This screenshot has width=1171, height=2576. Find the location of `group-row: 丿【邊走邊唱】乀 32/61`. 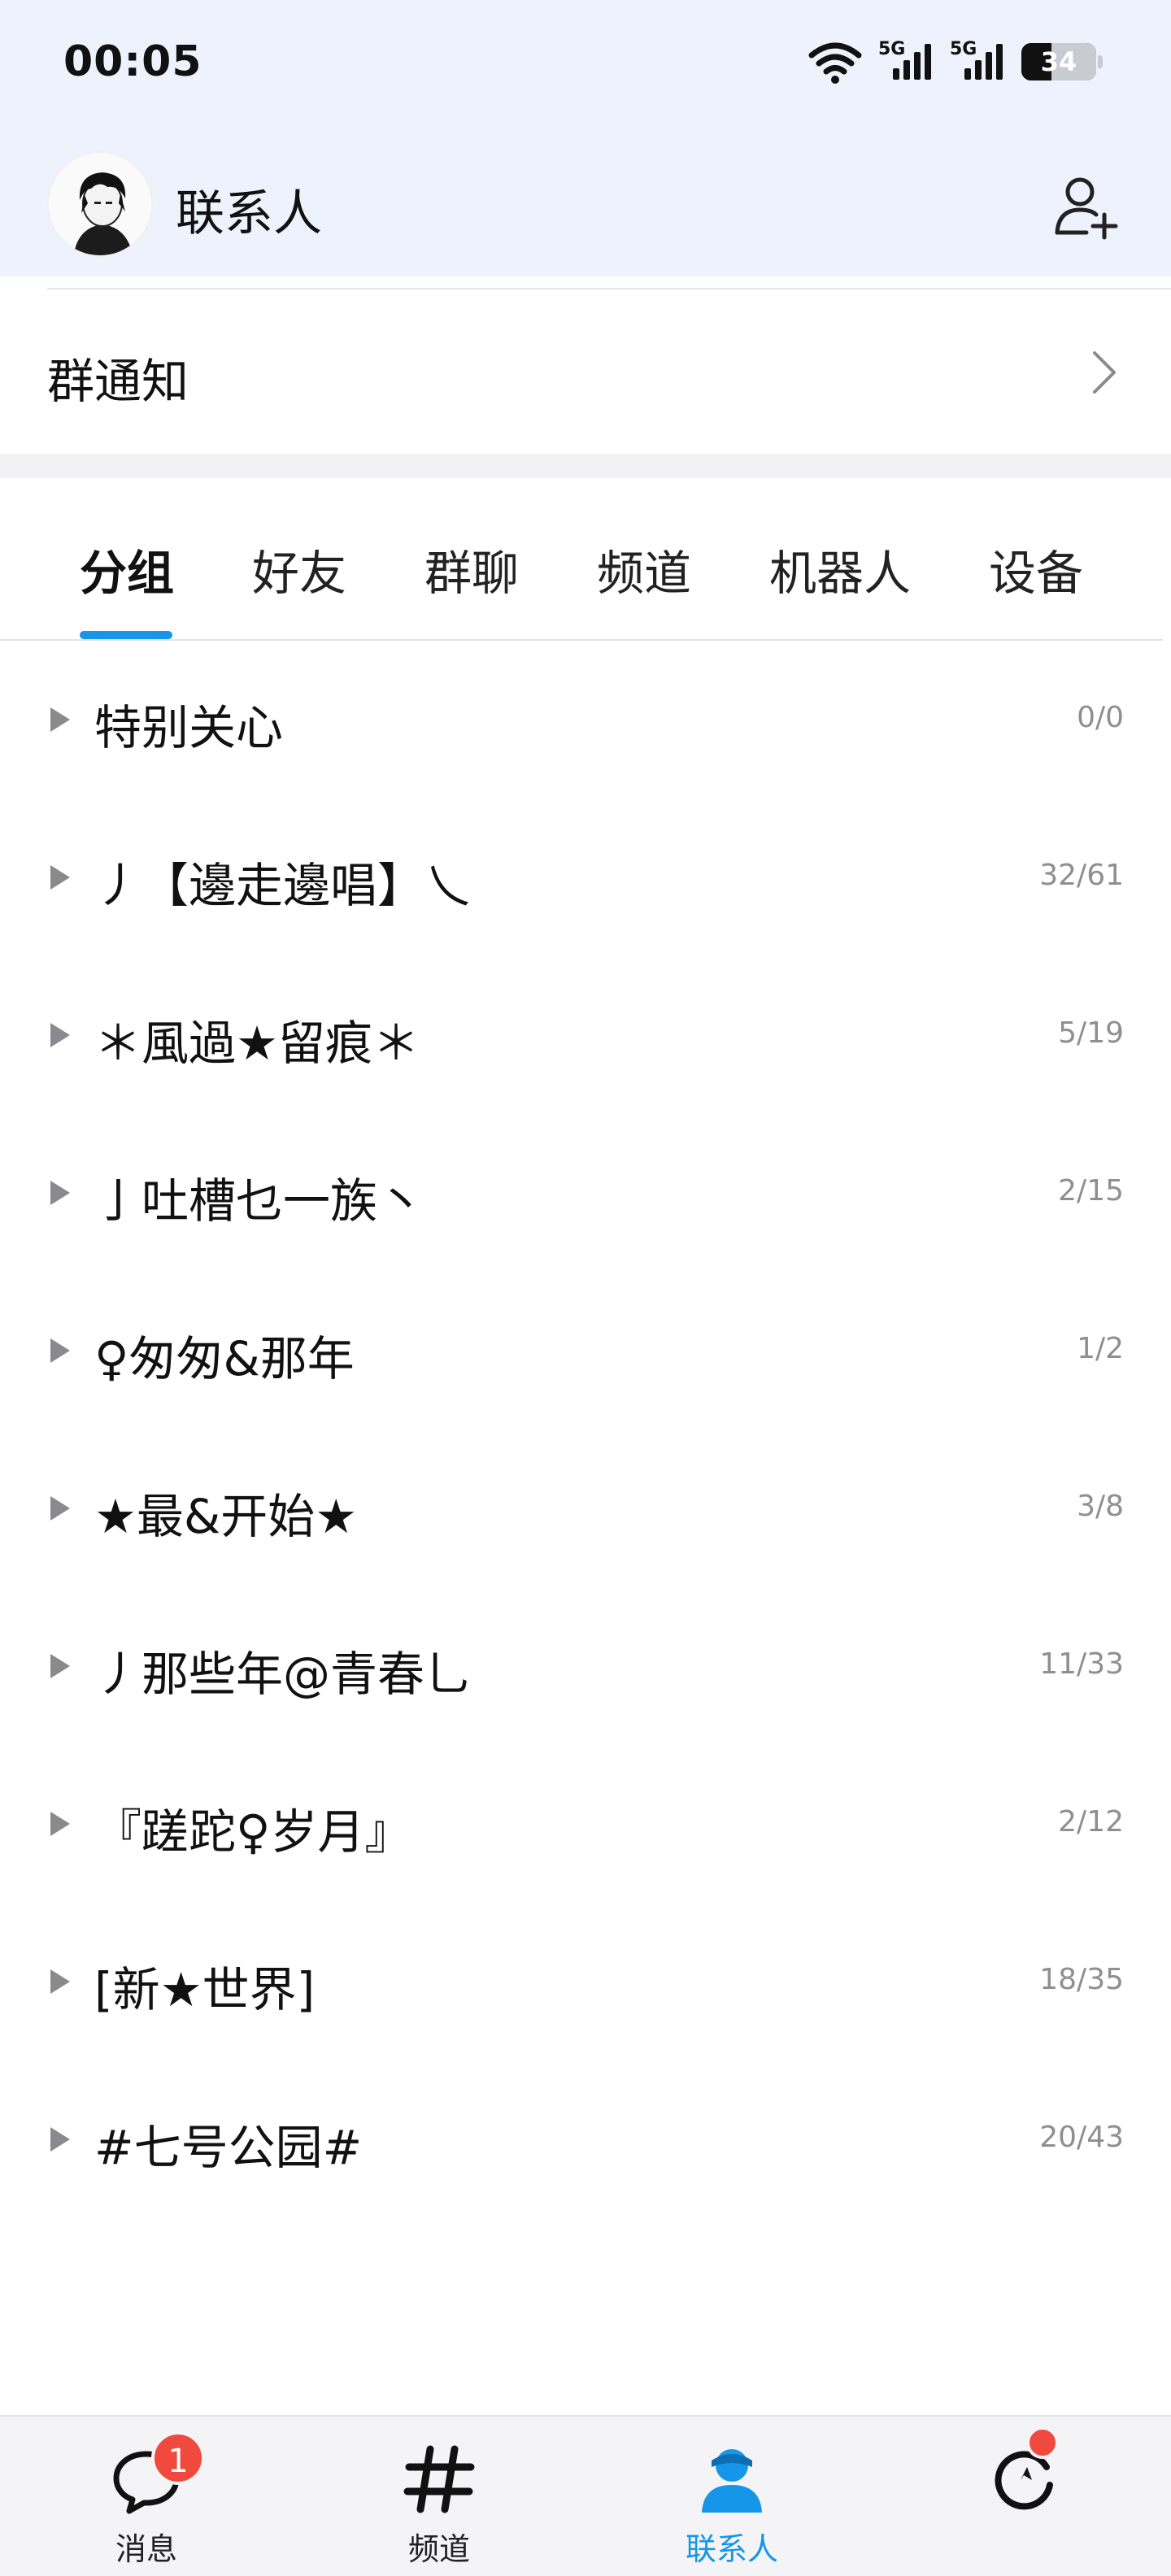

group-row: 丿【邊走邊唱】乀 32/61 is located at coordinates (585, 879).